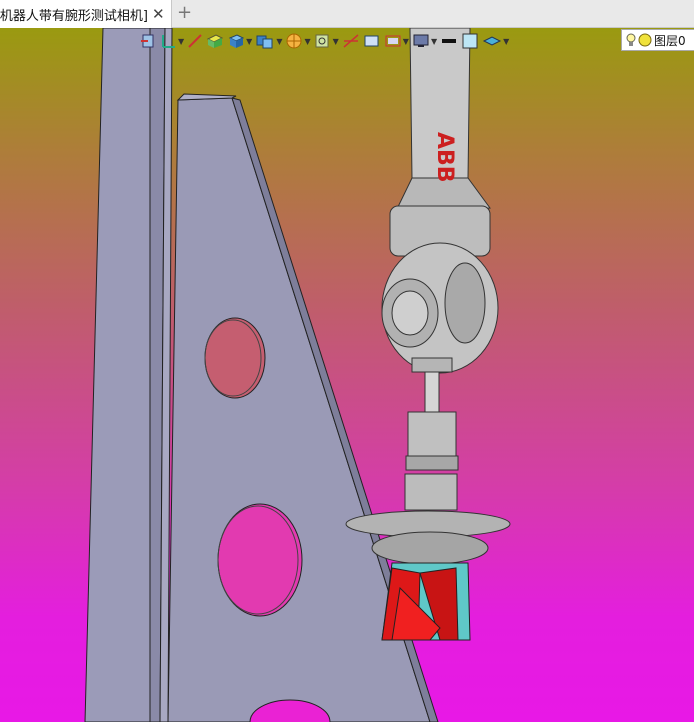  What do you see at coordinates (128, 375) in the screenshot?
I see `frame-beam` at bounding box center [128, 375].